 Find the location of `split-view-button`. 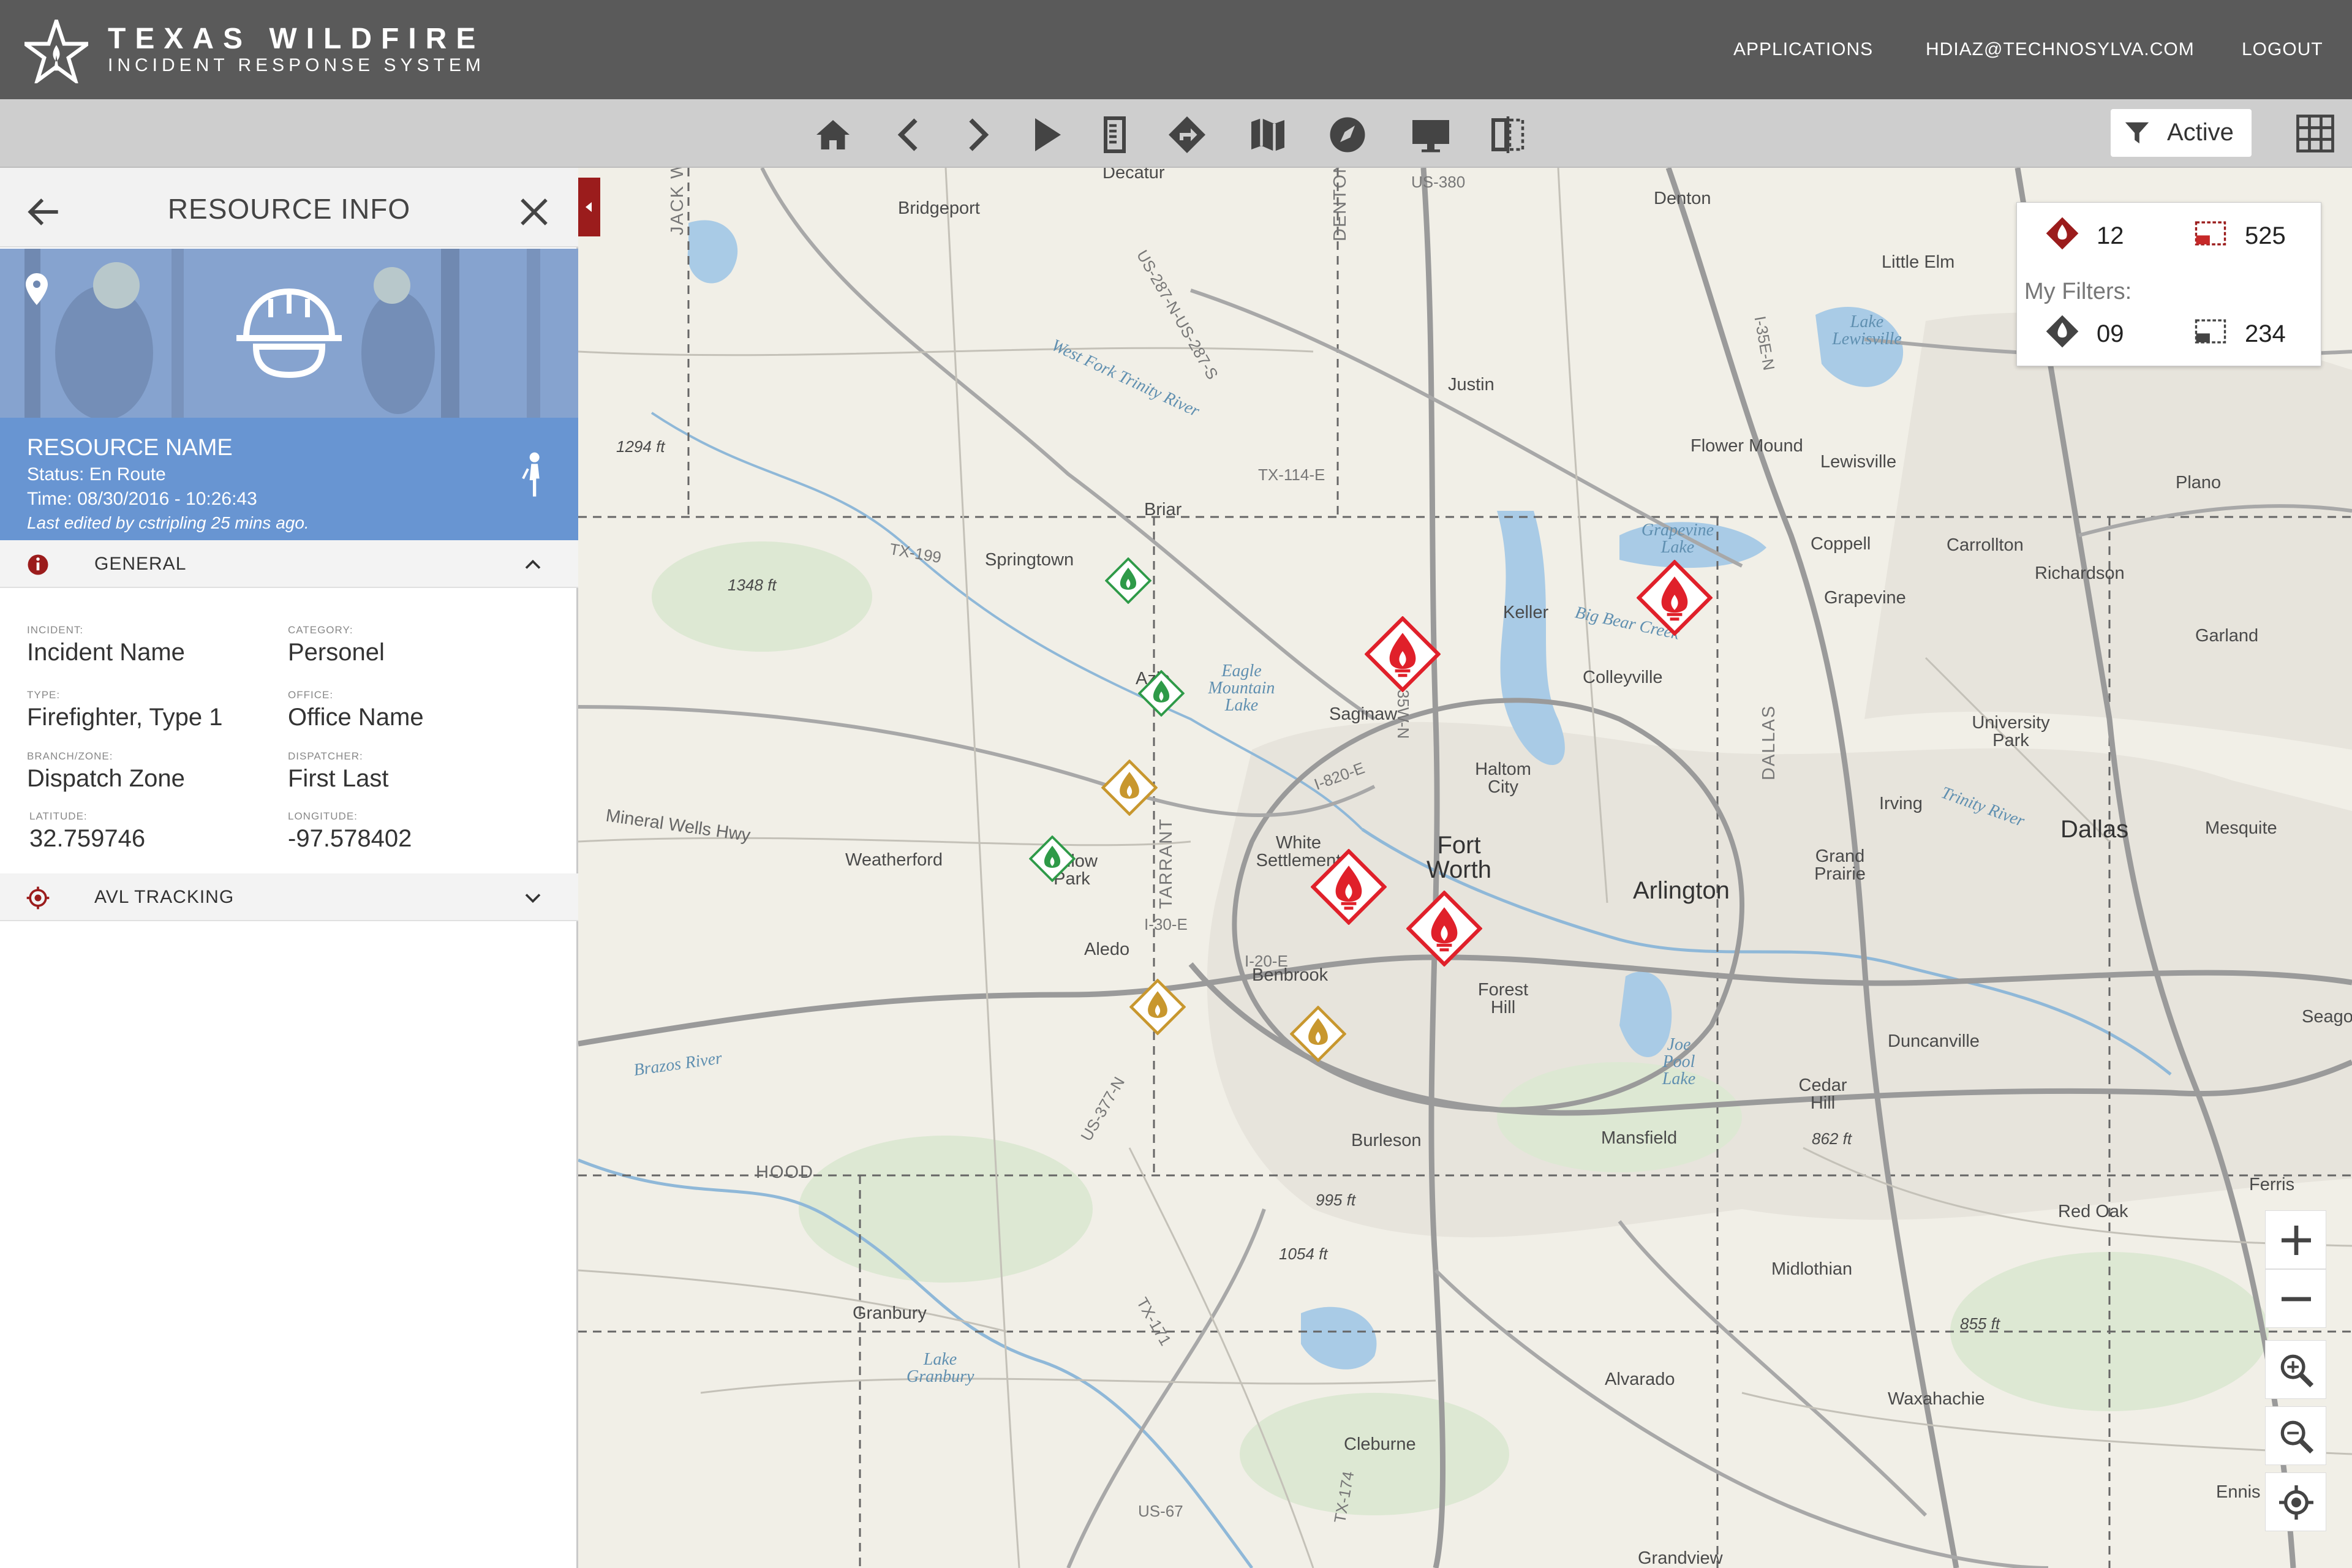

split-view-button is located at coordinates (1508, 135).